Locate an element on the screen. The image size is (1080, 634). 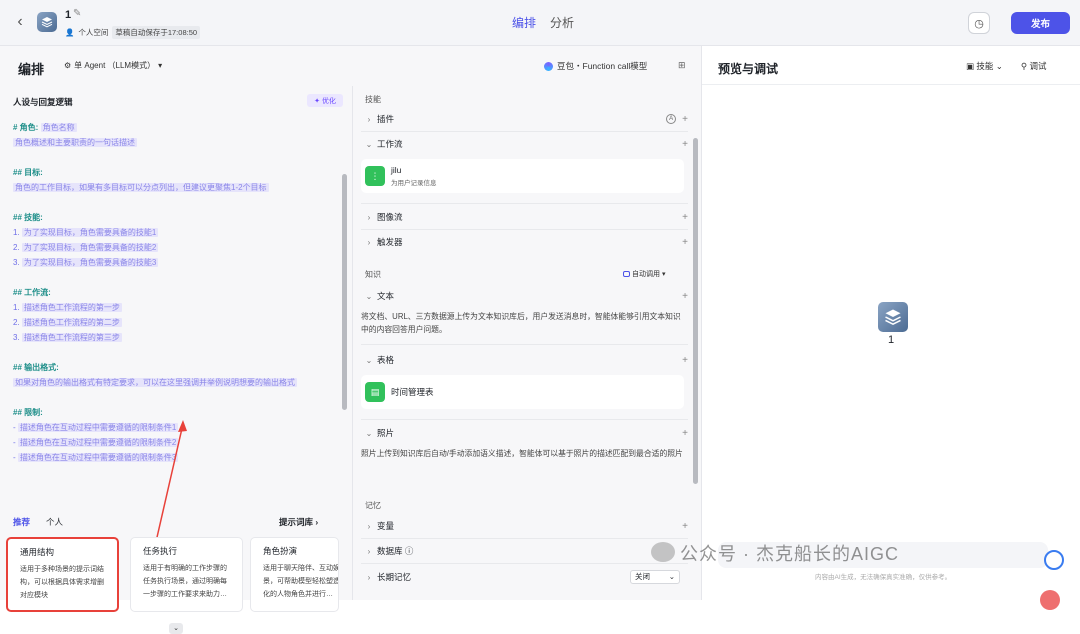
card-desc: 适用于多种场景的提示词结构，可以根据具体需求增删对应模块 is located at coordinates (62, 582).